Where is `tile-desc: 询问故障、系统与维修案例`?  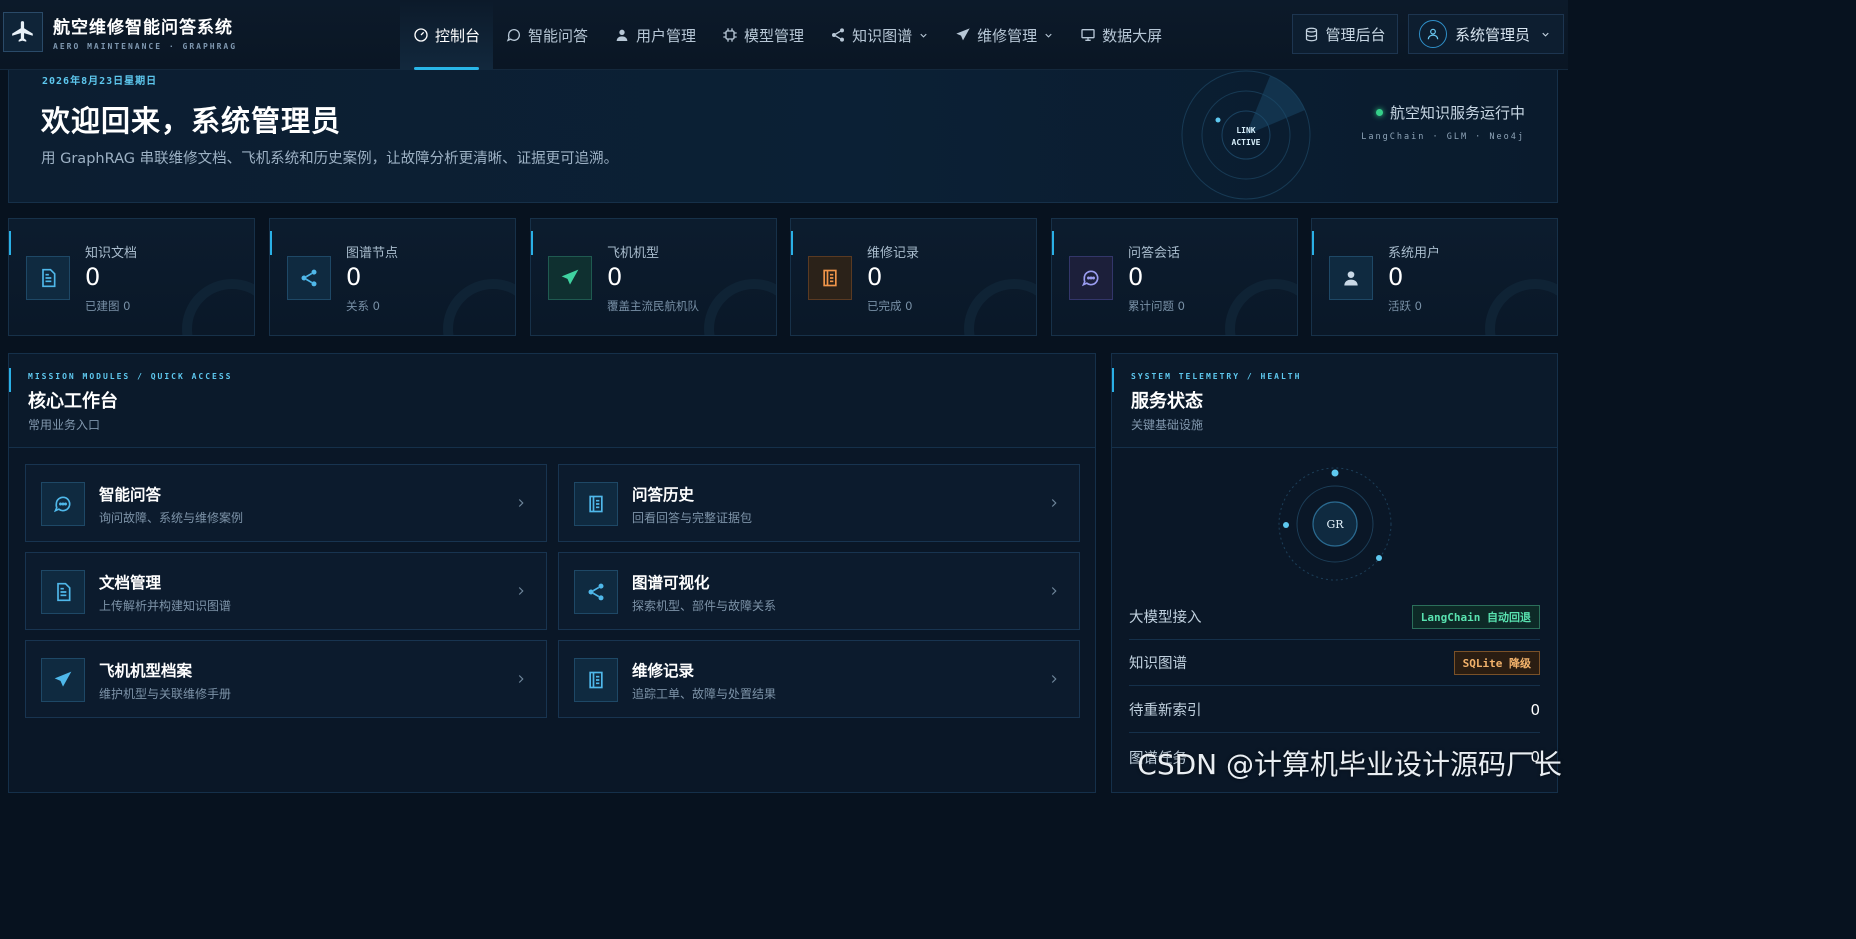 tile-desc: 询问故障、系统与维修案例 is located at coordinates (171, 518).